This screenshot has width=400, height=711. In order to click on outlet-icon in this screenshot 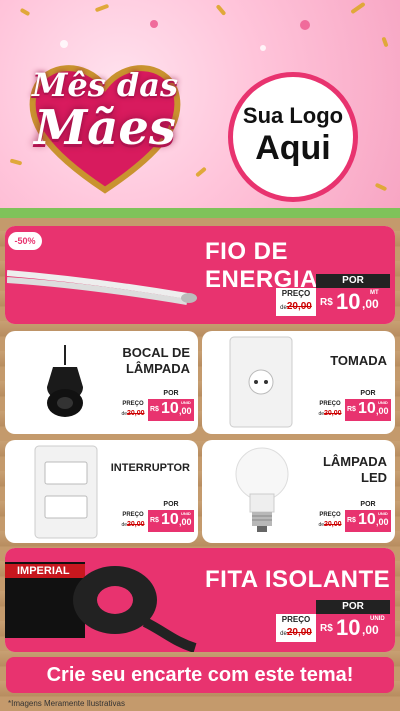, I will do `click(261, 382)`.